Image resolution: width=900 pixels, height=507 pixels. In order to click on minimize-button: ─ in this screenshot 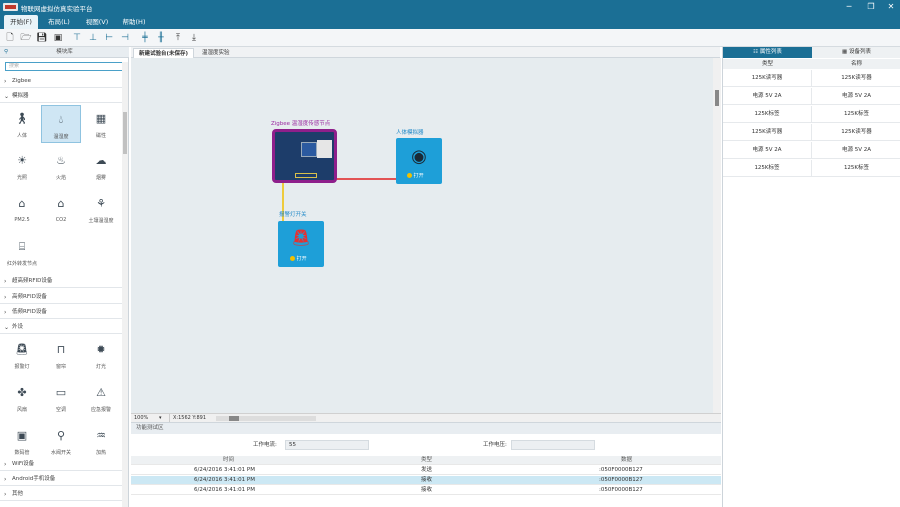, I will do `click(849, 7)`.